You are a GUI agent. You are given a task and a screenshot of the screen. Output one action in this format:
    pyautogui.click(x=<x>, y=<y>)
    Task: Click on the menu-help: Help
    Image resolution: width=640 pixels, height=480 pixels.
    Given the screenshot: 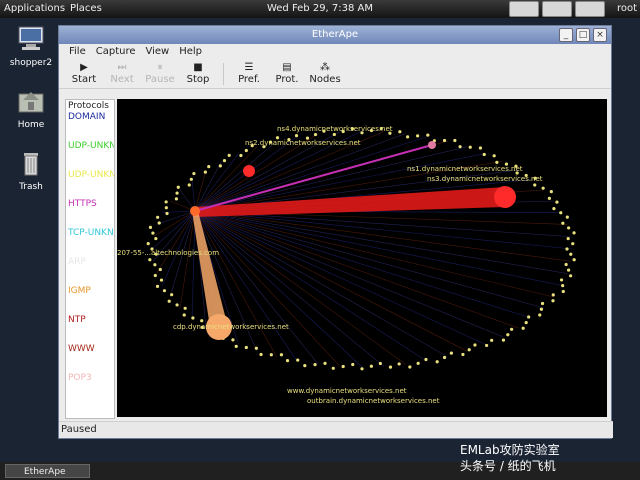 What is the action you would take?
    pyautogui.click(x=190, y=52)
    